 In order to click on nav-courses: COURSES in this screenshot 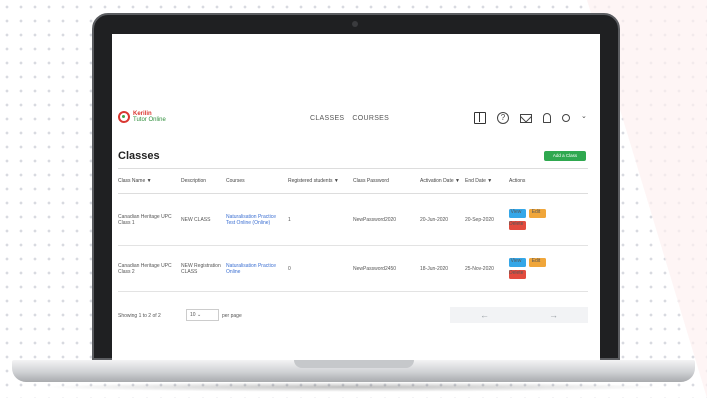, I will do `click(370, 118)`.